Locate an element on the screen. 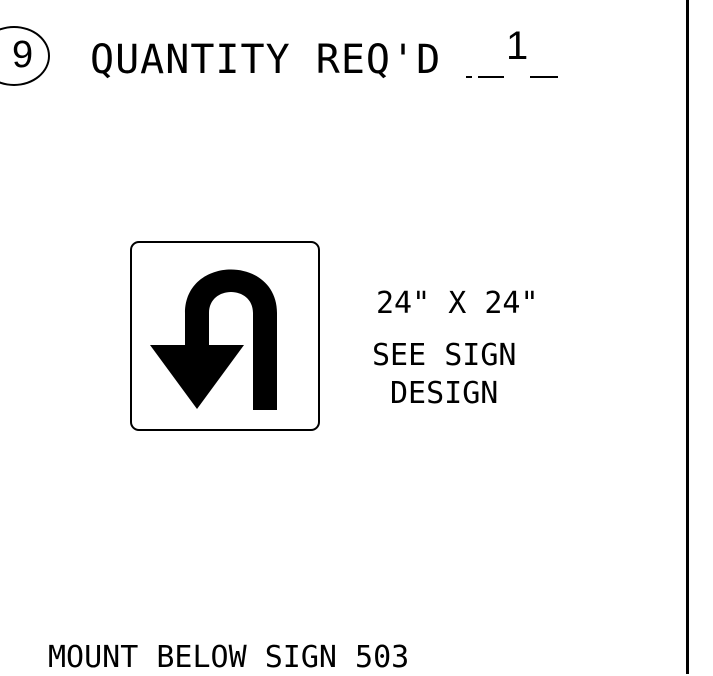 The image size is (713, 676). sheet-border-right is located at coordinates (687, 337).